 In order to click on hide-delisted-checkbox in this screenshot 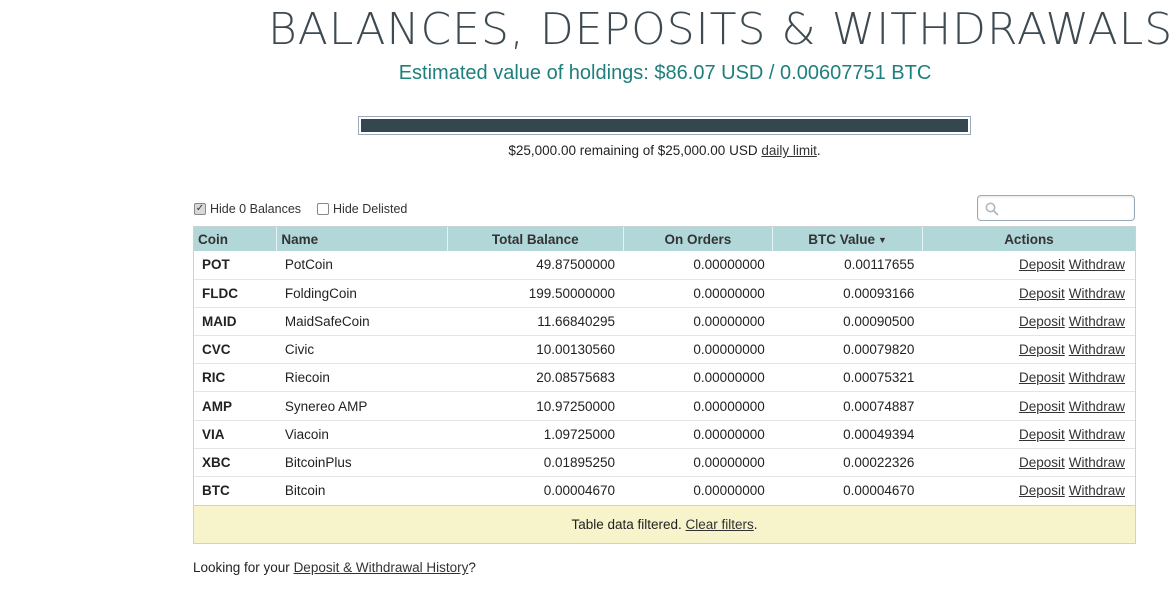, I will do `click(323, 209)`.